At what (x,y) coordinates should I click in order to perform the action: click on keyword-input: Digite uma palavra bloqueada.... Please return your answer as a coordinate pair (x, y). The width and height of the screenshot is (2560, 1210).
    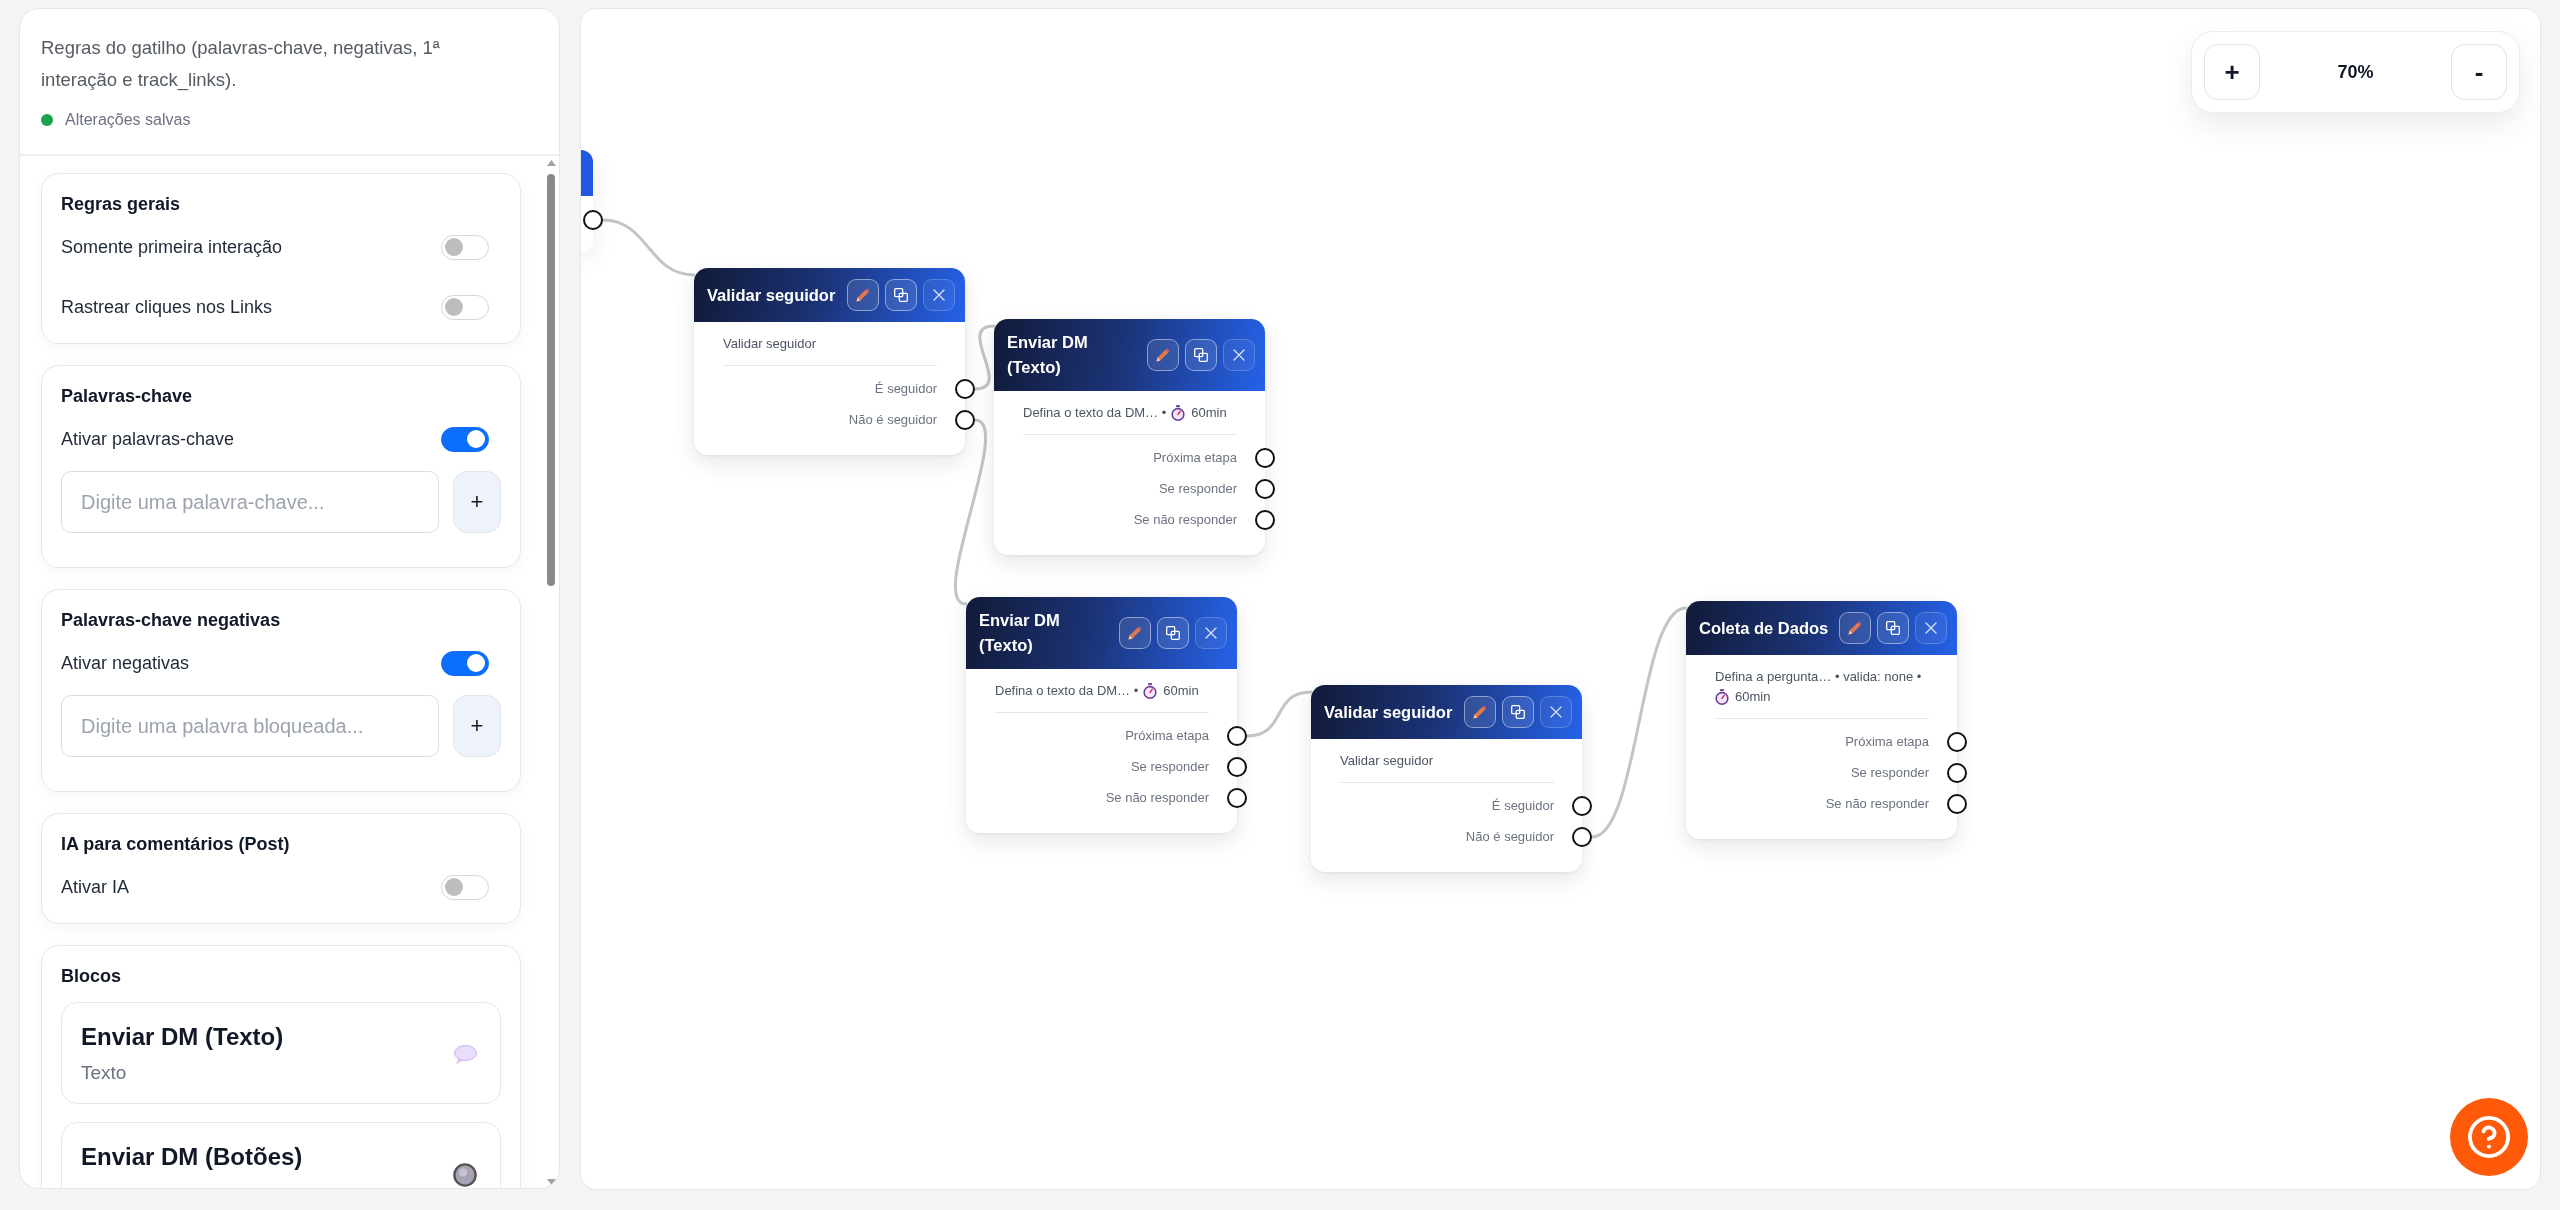
    Looking at the image, I should click on (250, 726).